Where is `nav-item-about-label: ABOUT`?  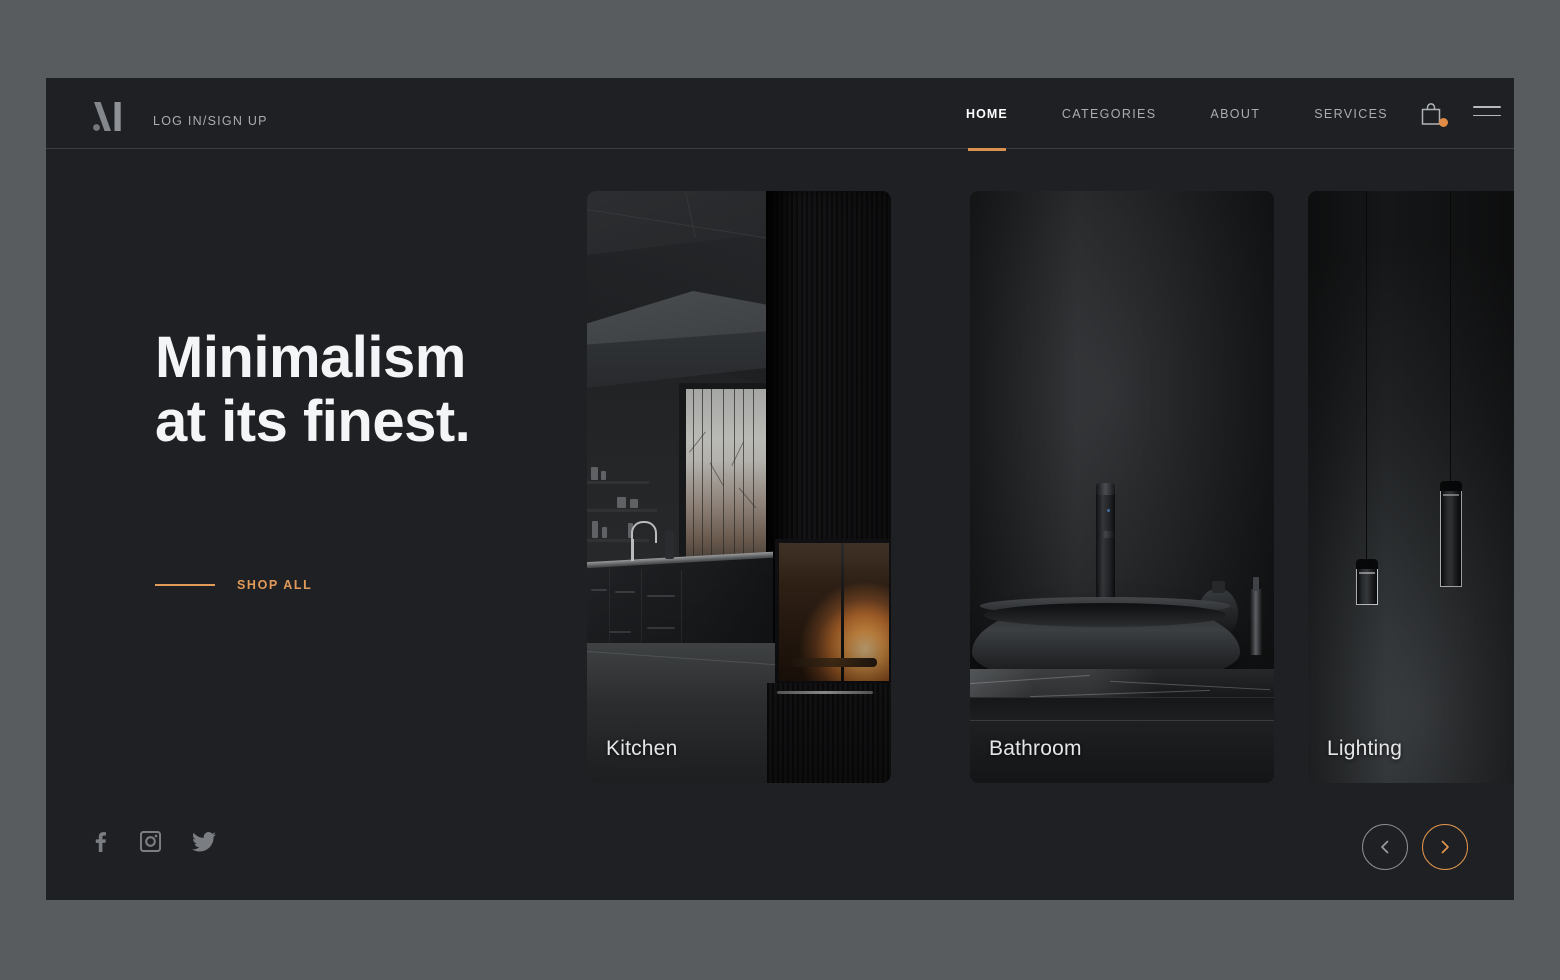 nav-item-about-label: ABOUT is located at coordinates (1235, 113).